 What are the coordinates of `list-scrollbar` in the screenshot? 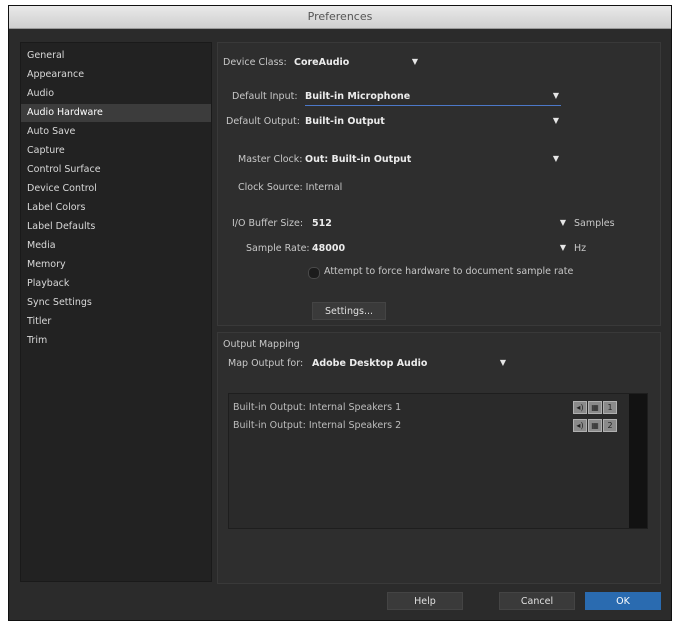 It's located at (638, 461).